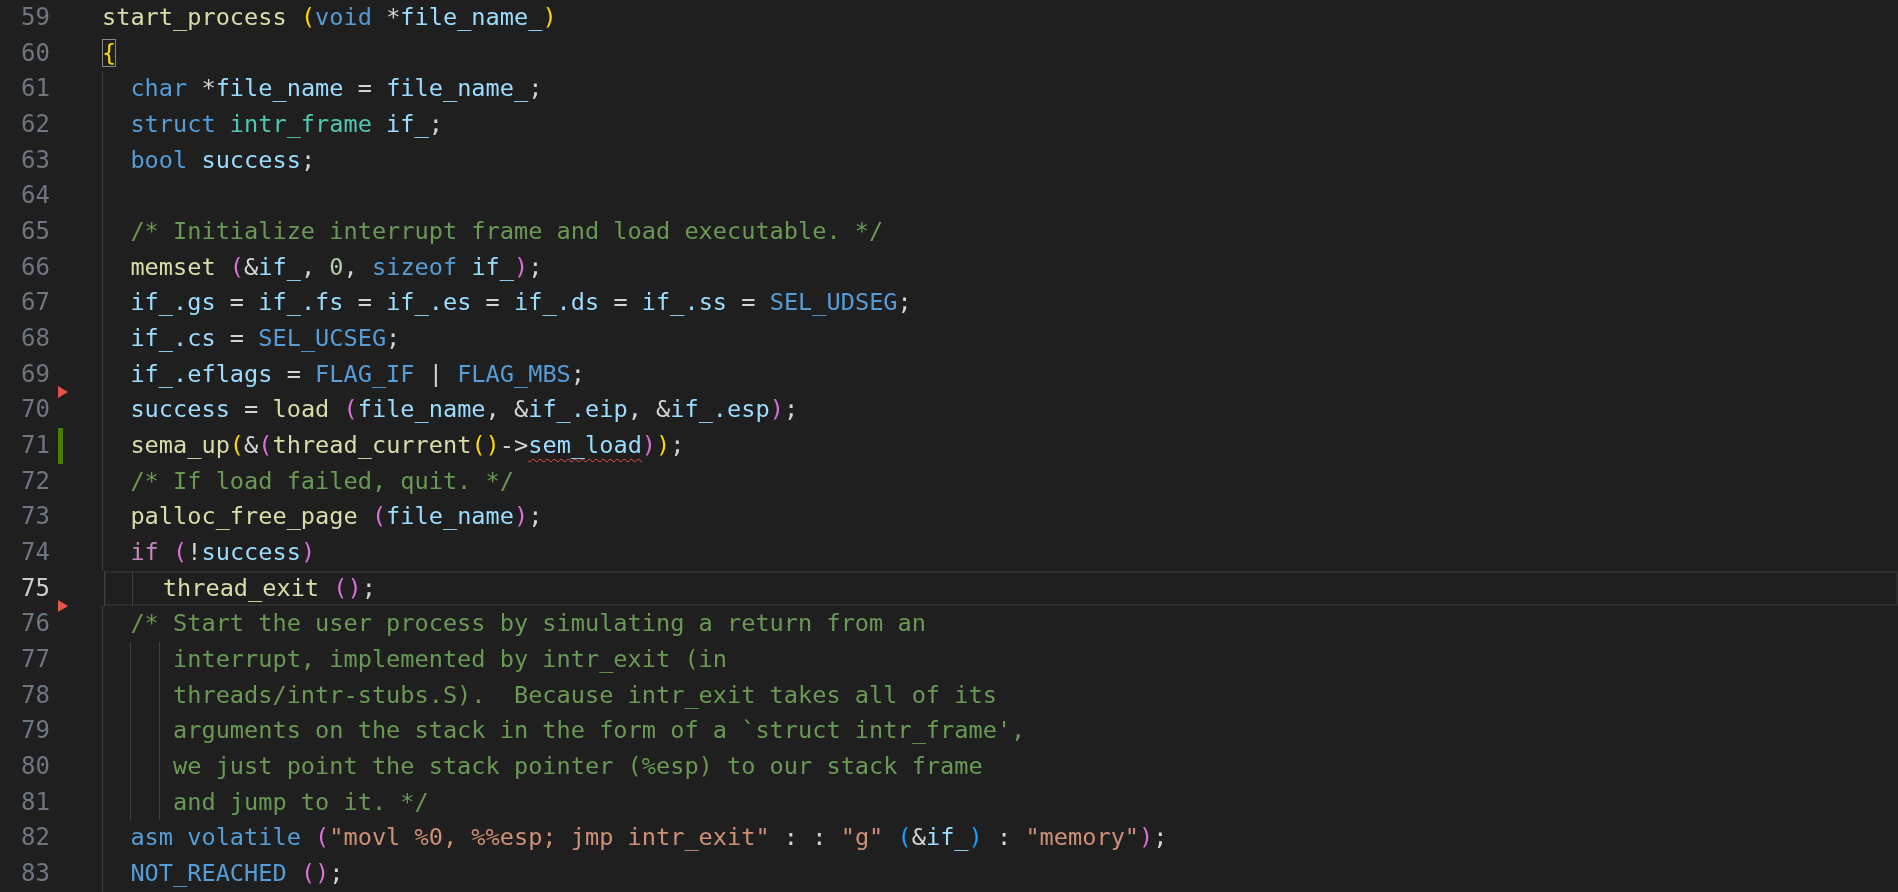 The image size is (1898, 892). What do you see at coordinates (35, 553) in the screenshot?
I see `line-number: 74` at bounding box center [35, 553].